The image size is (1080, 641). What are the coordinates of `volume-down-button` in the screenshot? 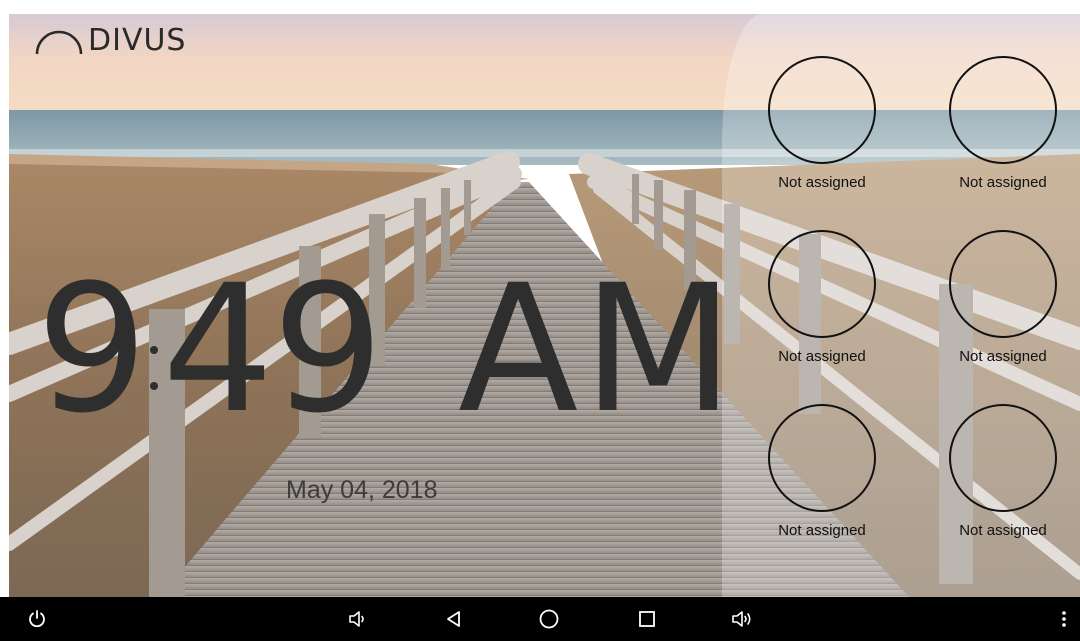 It's located at (358, 619).